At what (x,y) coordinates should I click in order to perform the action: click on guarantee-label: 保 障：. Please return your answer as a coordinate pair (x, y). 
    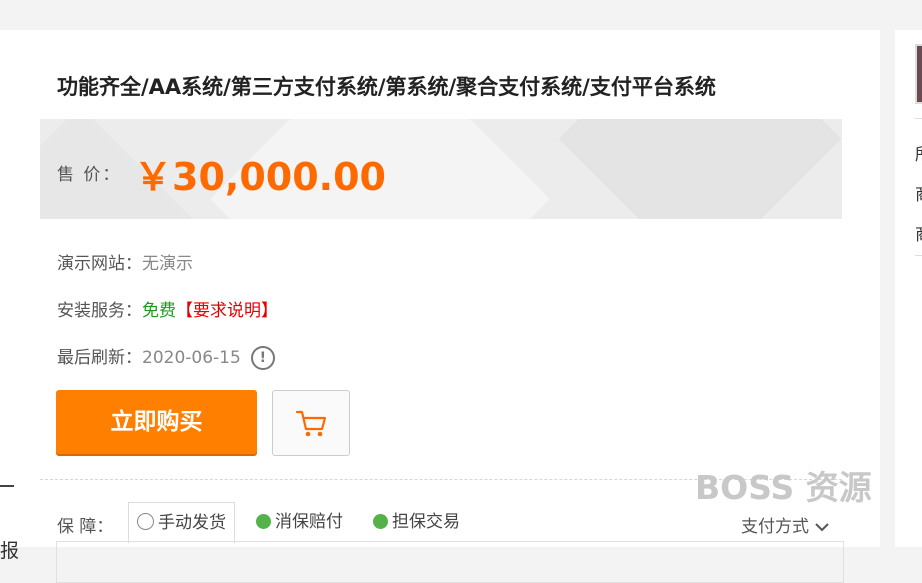
    Looking at the image, I should click on (85, 527).